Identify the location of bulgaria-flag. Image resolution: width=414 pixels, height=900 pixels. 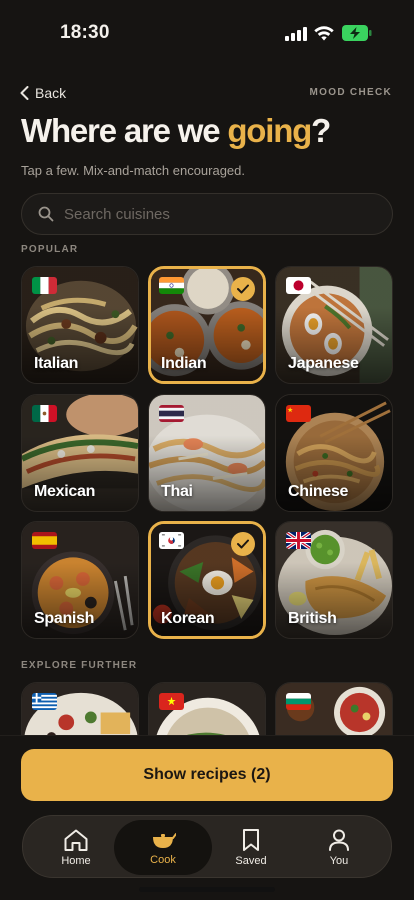
(298, 701).